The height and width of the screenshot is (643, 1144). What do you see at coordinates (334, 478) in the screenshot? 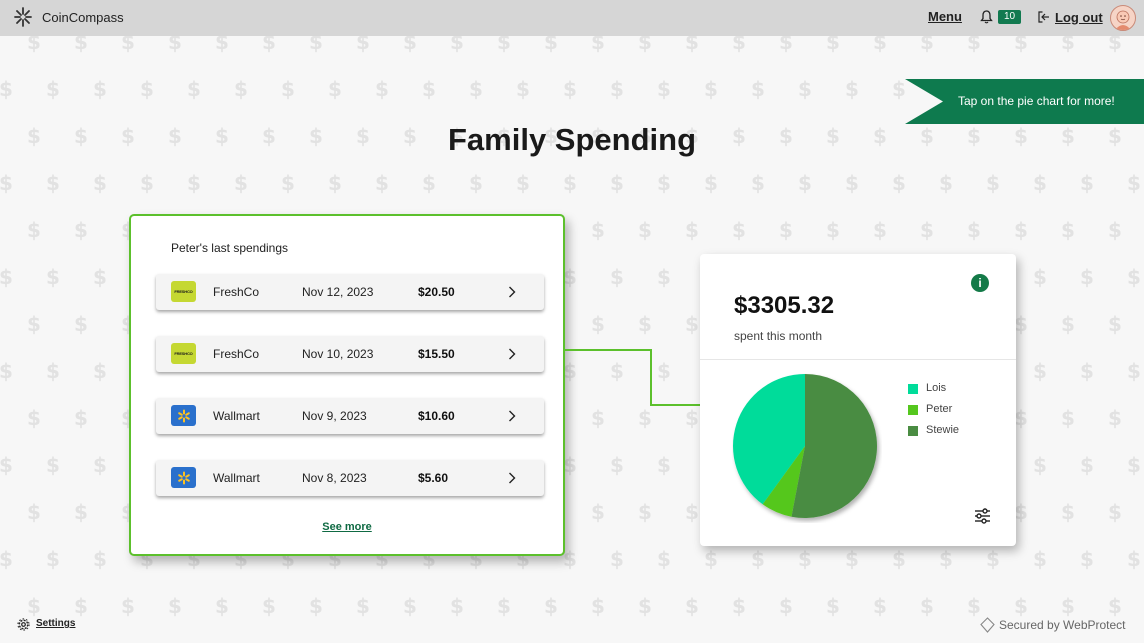
I see `spending-date: Nov 8, 2023` at bounding box center [334, 478].